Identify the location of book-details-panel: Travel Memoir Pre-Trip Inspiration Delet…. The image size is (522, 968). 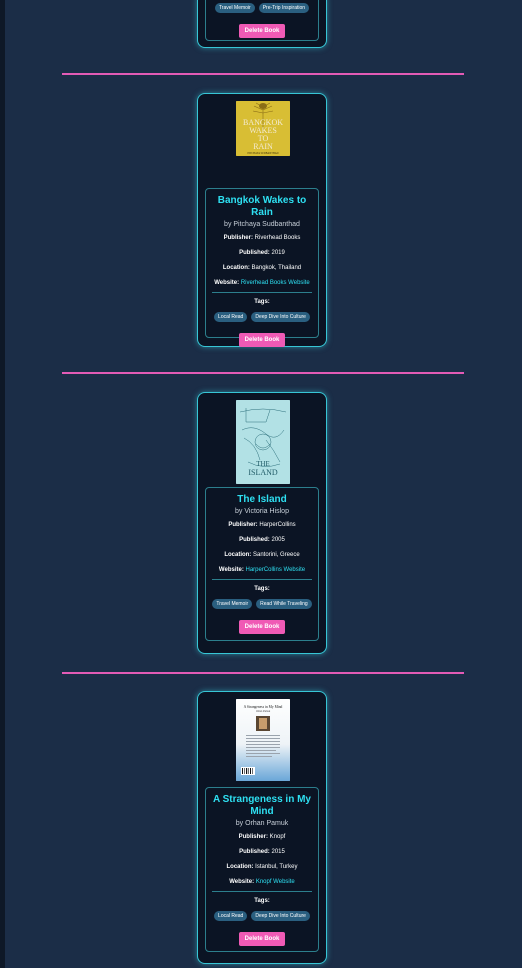
(262, 20).